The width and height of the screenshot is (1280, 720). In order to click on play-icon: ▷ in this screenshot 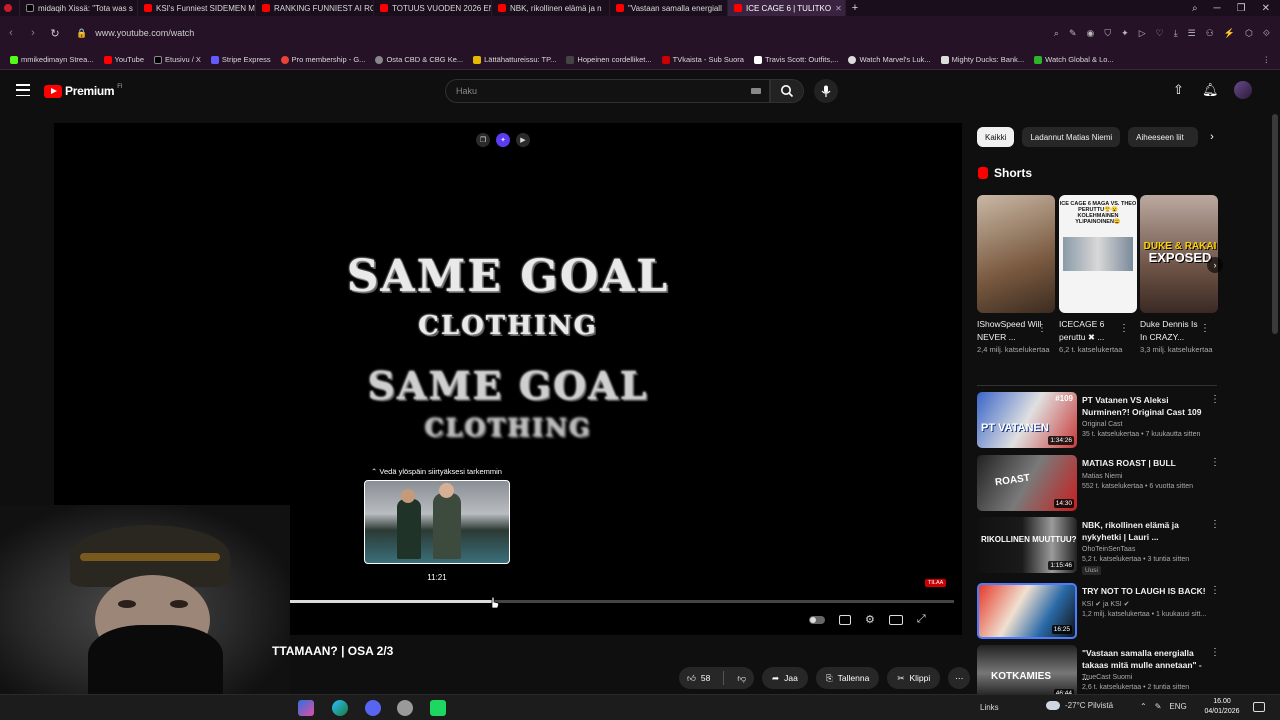, I will do `click(1142, 33)`.